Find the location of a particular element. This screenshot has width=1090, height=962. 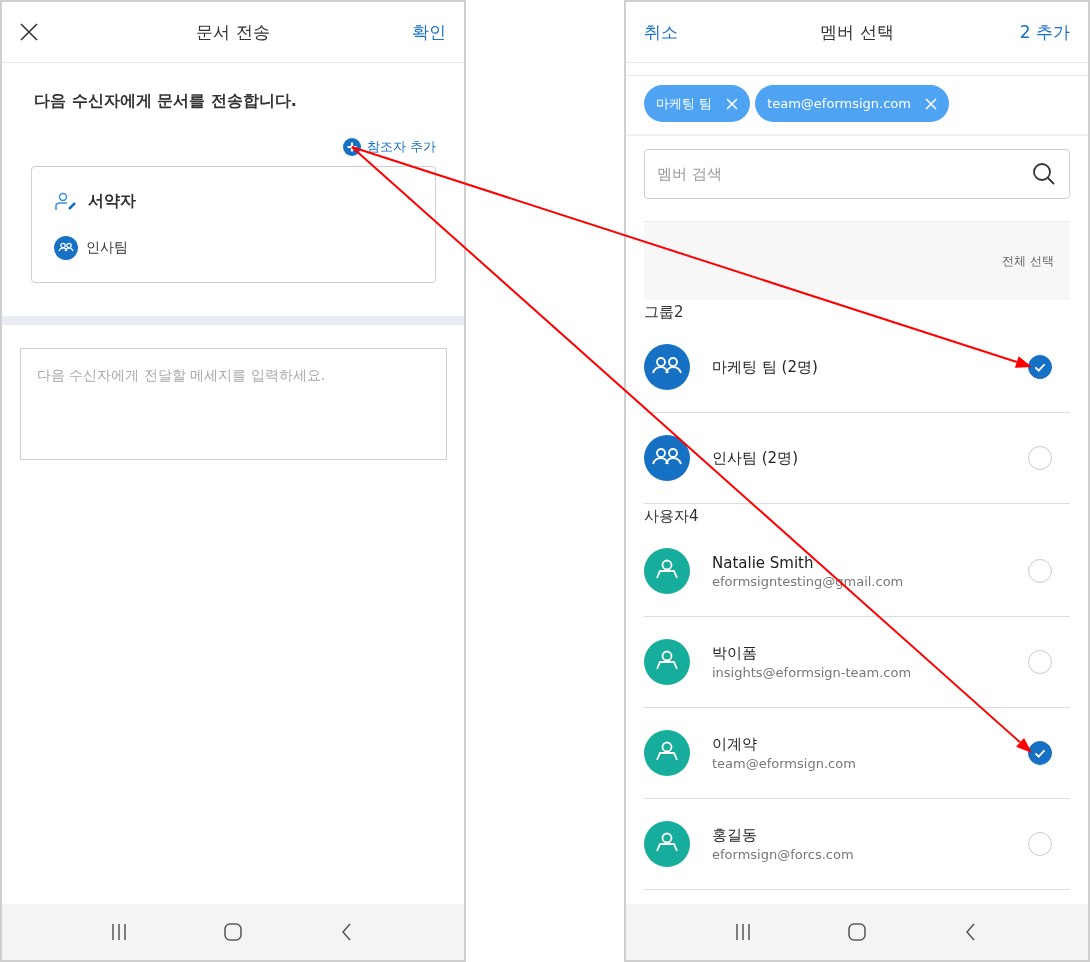

close-icon is located at coordinates (29, 32).